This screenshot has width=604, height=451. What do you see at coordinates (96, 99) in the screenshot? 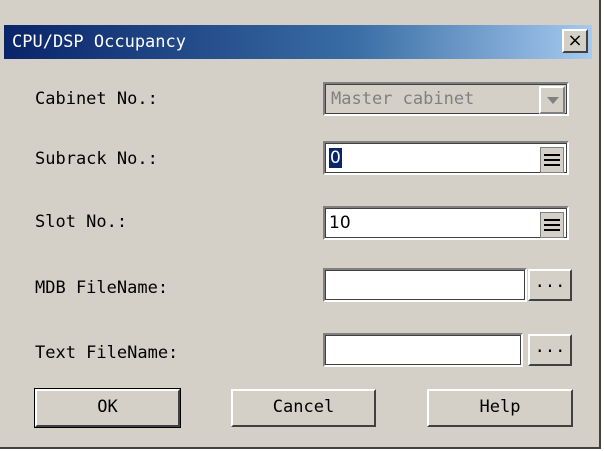
I see `cabinet-label: Cabinet No.:` at bounding box center [96, 99].